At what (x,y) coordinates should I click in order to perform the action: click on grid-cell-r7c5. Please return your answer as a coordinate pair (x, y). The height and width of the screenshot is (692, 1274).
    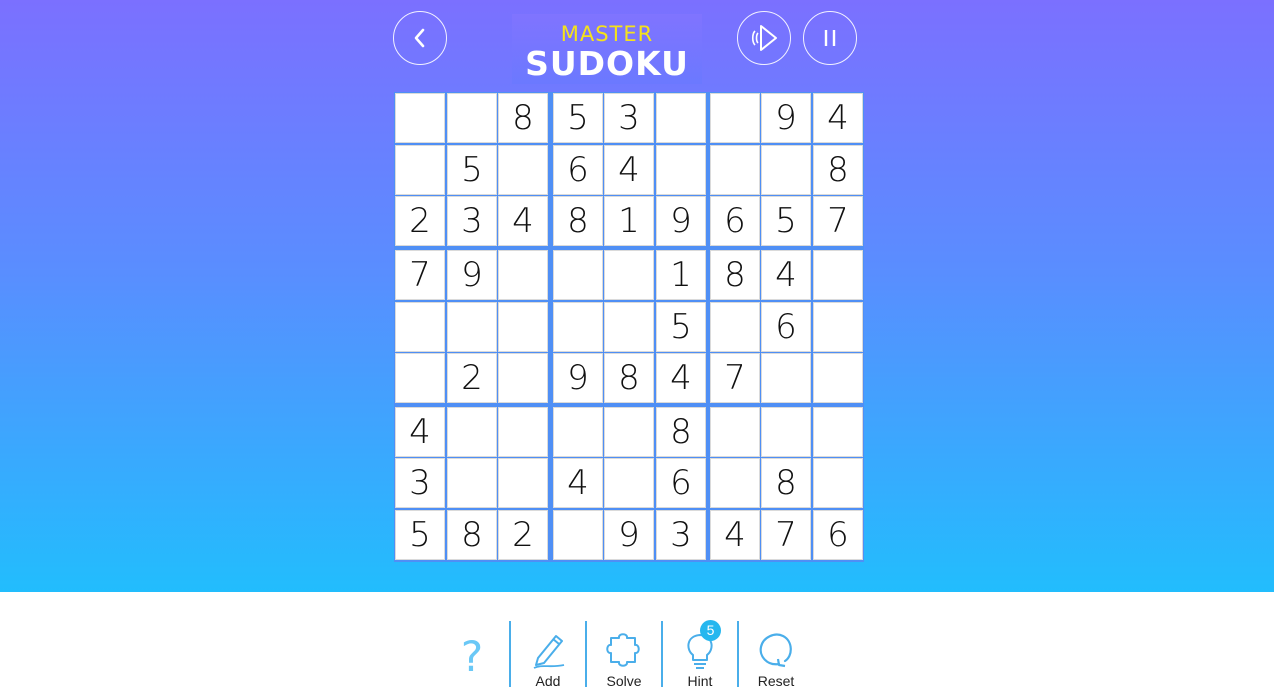
    Looking at the image, I should click on (629, 432).